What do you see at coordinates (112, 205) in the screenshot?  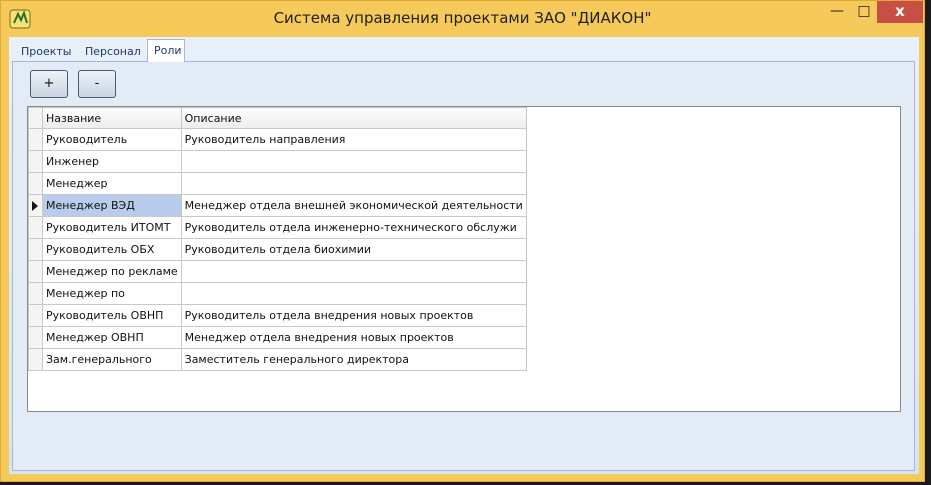 I see `cell-name: Менеджер ВЭД` at bounding box center [112, 205].